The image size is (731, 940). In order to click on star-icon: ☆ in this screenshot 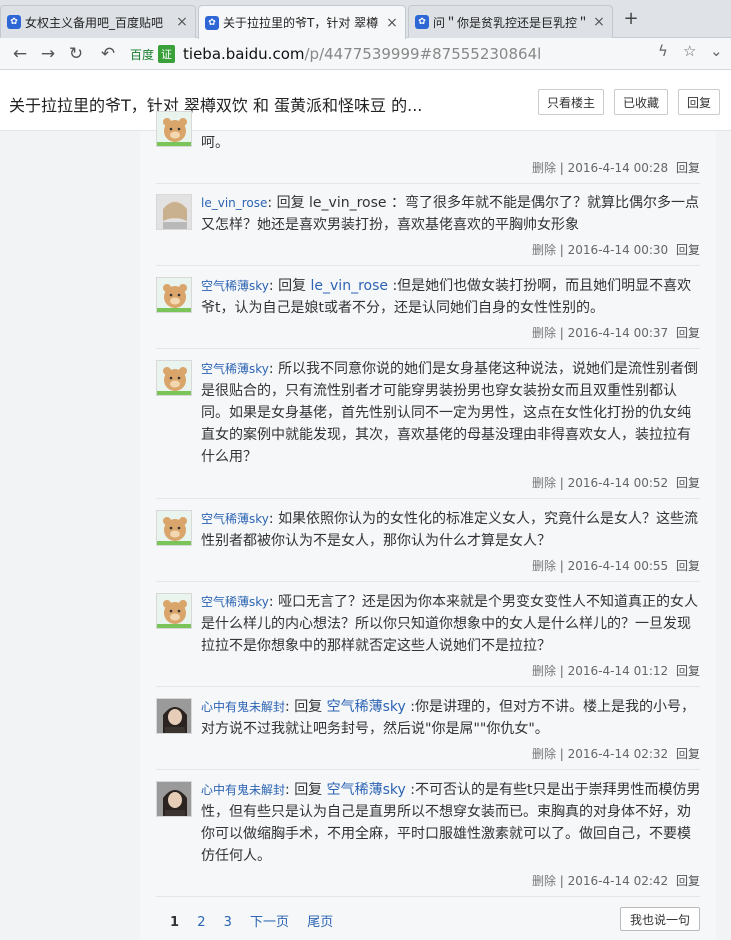, I will do `click(689, 51)`.